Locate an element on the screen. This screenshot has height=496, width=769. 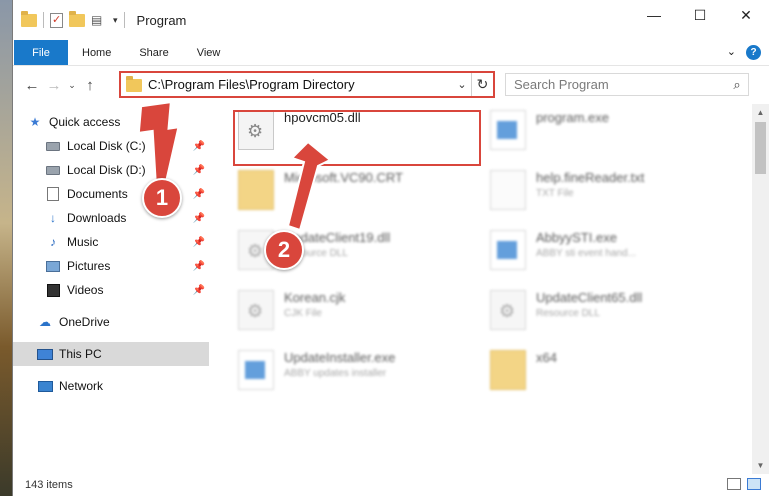
sidebar-item-music: ♪ Music 📌 is located at coordinates (111, 242).